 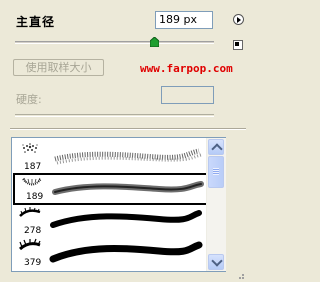 I want to click on hardness-slider-track, so click(x=114, y=115).